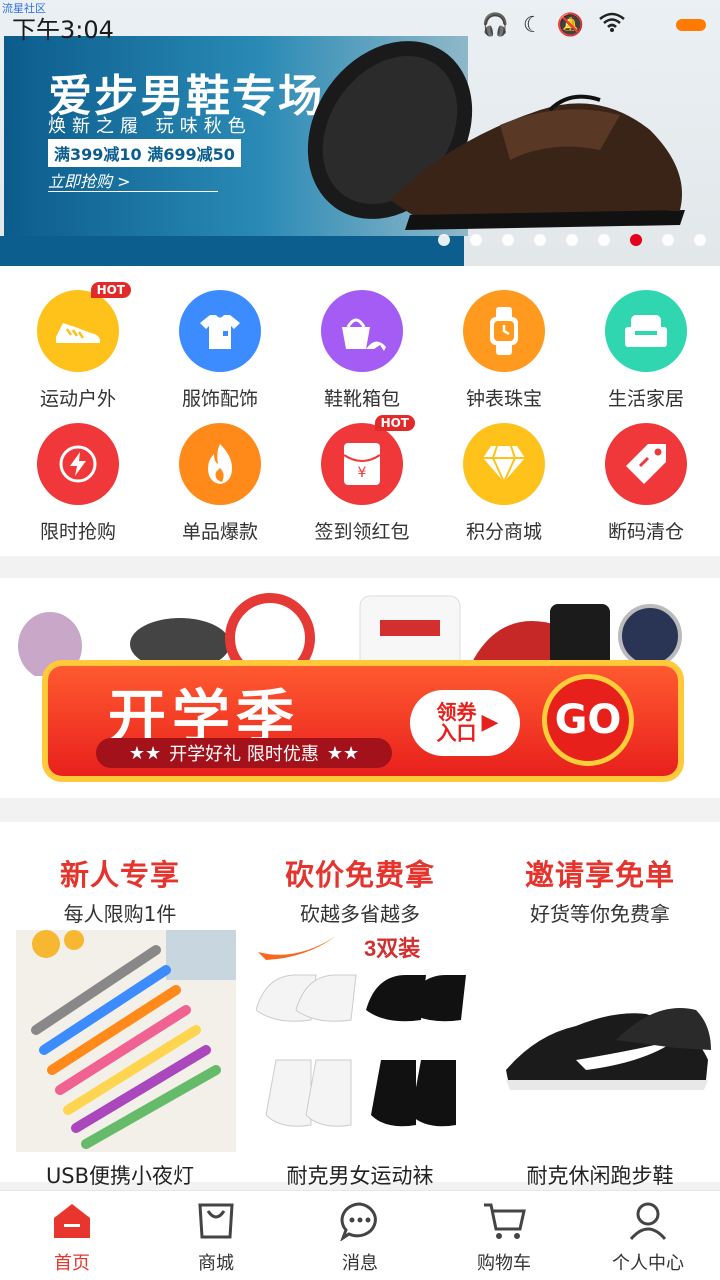 The width and height of the screenshot is (720, 1280). What do you see at coordinates (220, 464) in the screenshot?
I see `flame-icon` at bounding box center [220, 464].